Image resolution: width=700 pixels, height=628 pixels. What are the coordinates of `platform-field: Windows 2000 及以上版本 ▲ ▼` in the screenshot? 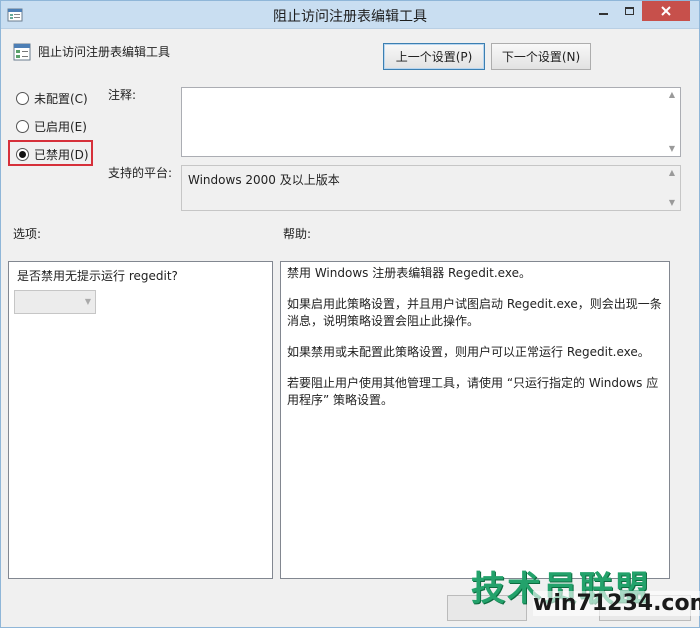 It's located at (431, 188).